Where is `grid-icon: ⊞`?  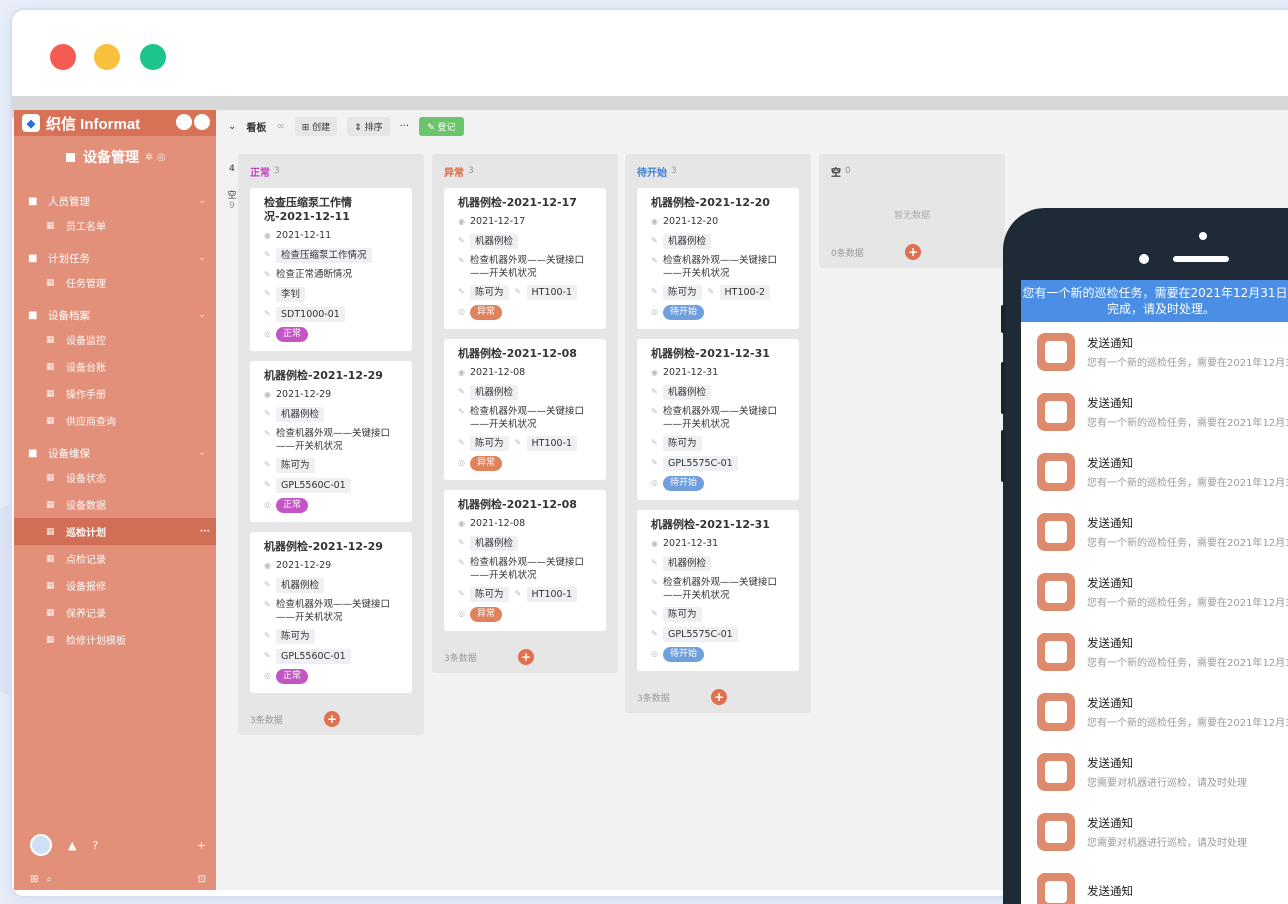 grid-icon: ⊞ is located at coordinates (34, 879).